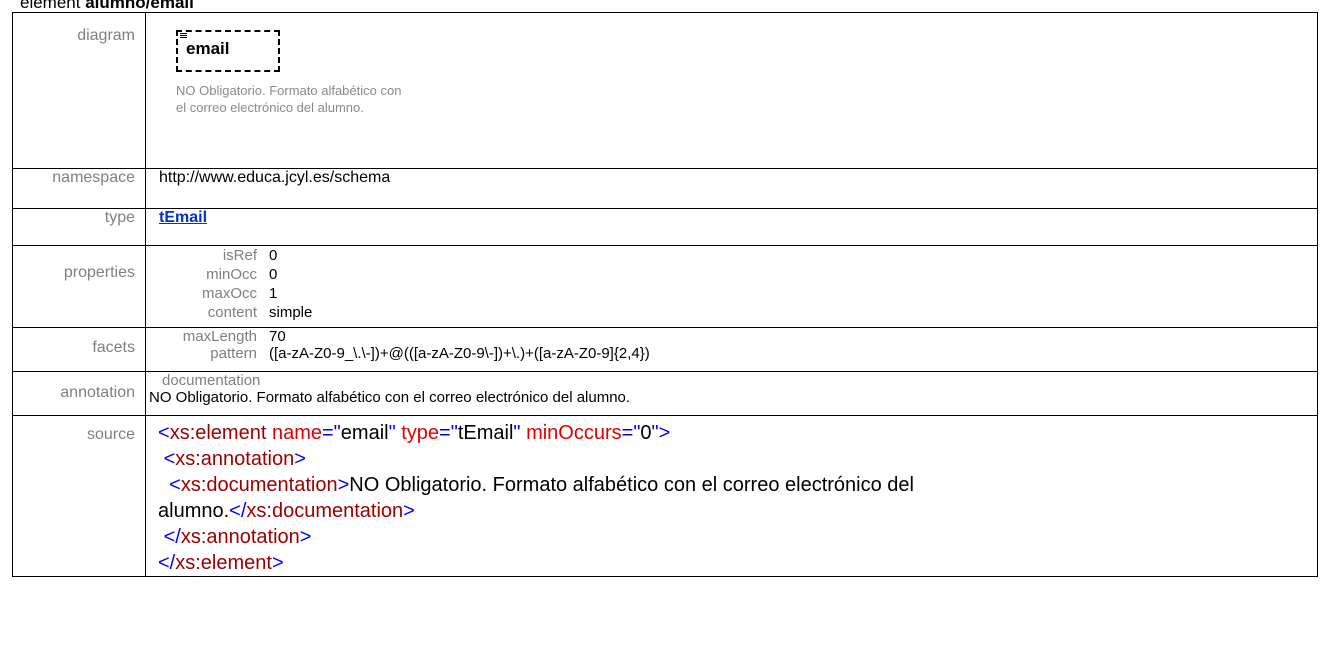 This screenshot has height=648, width=1320. Describe the element at coordinates (731, 255) in the screenshot. I see `property-row: isRef 0` at that location.